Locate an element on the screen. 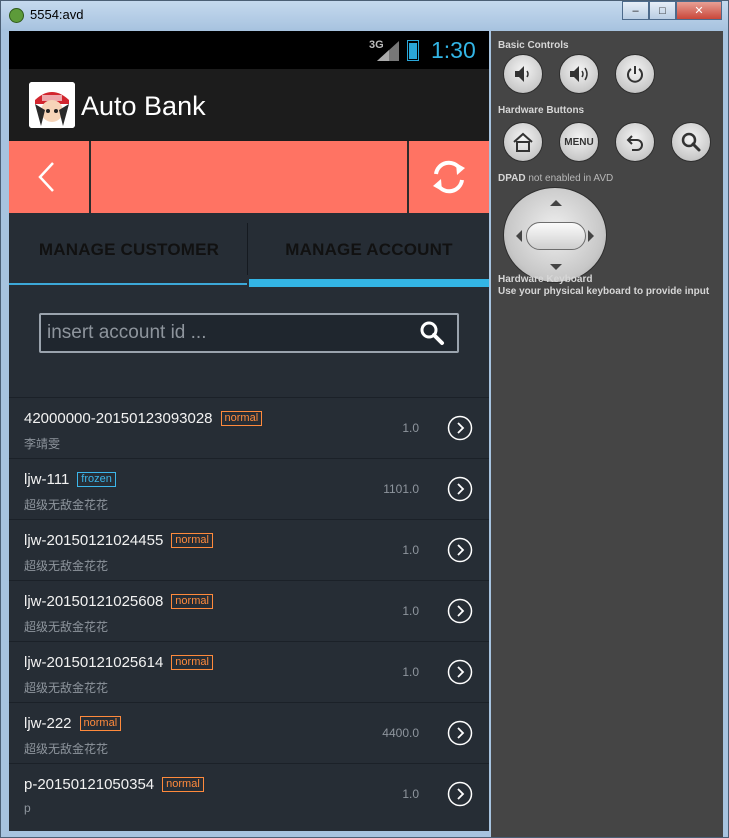 This screenshot has height=838, width=729. dpad is located at coordinates (555, 235).